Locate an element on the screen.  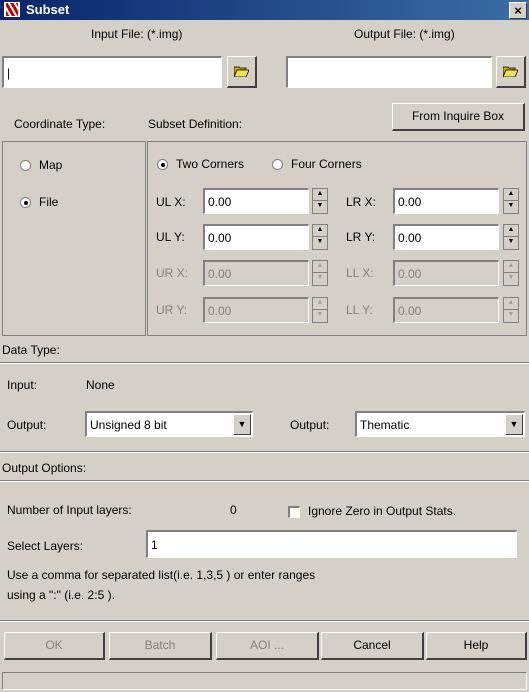
lrx-spinner: ▲ ▼ is located at coordinates (511, 201).